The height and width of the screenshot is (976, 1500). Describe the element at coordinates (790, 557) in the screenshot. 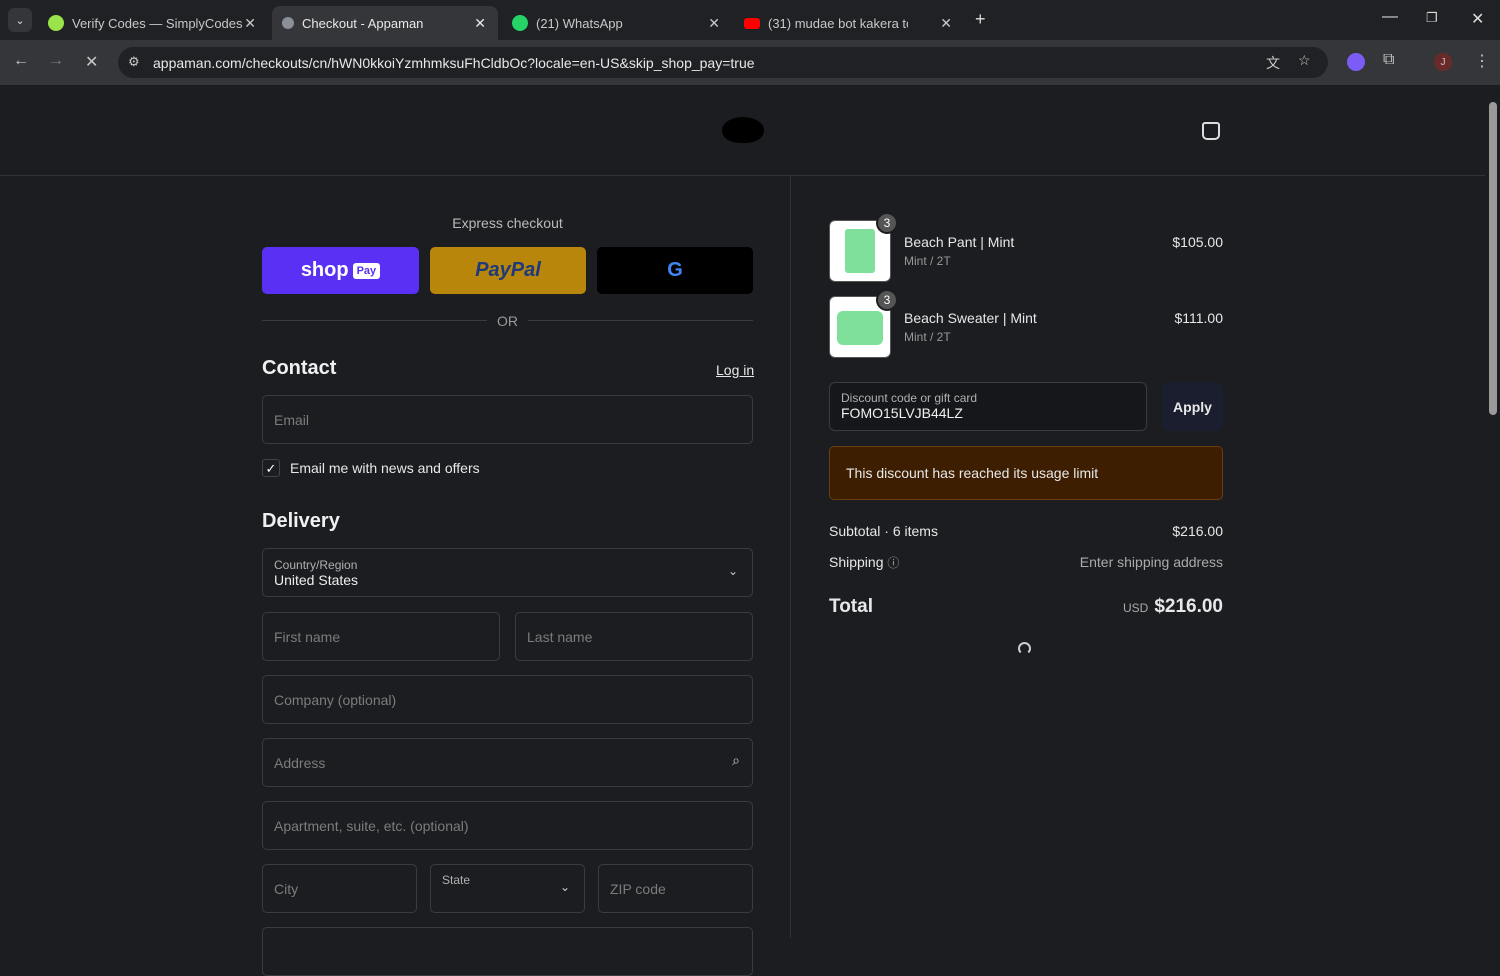

I see `column-divider` at that location.